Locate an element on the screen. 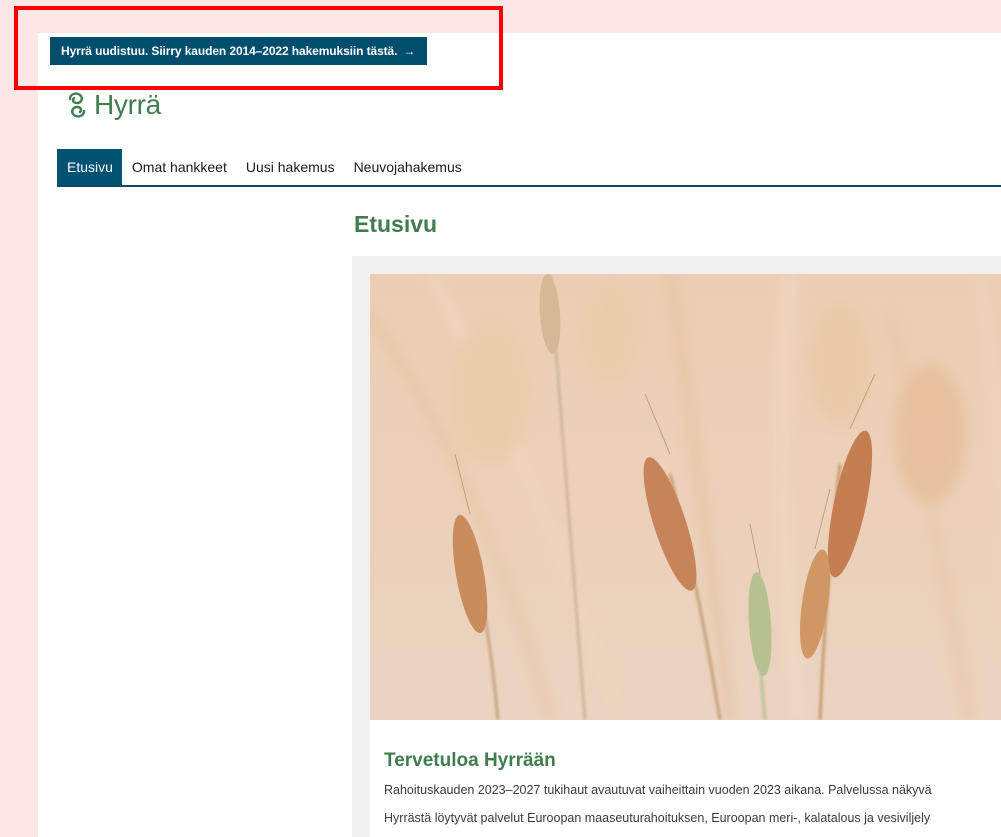 This screenshot has width=1001, height=837. hyrra-logo: Hyrrä is located at coordinates (112, 105).